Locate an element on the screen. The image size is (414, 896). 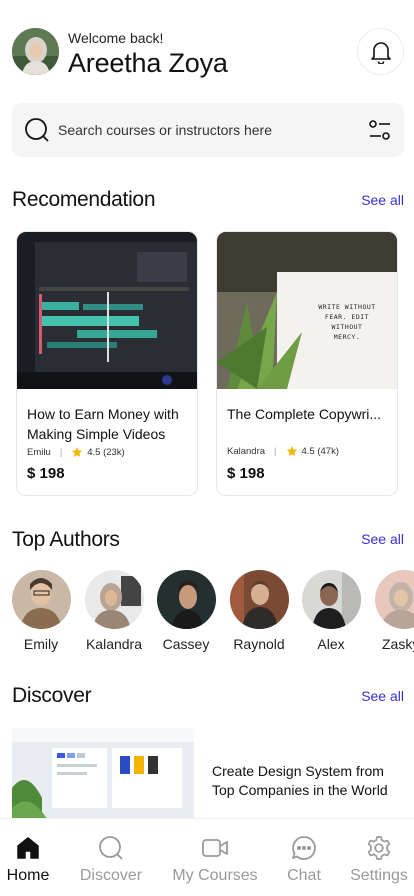
author-item: Raynold is located at coordinates (259, 611).